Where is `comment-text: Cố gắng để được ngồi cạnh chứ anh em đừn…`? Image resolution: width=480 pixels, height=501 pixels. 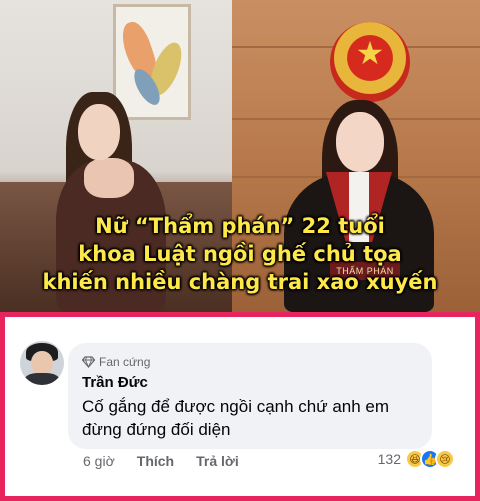 comment-text: Cố gắng để được ngồi cạnh chứ anh em đừn… is located at coordinates (236, 418).